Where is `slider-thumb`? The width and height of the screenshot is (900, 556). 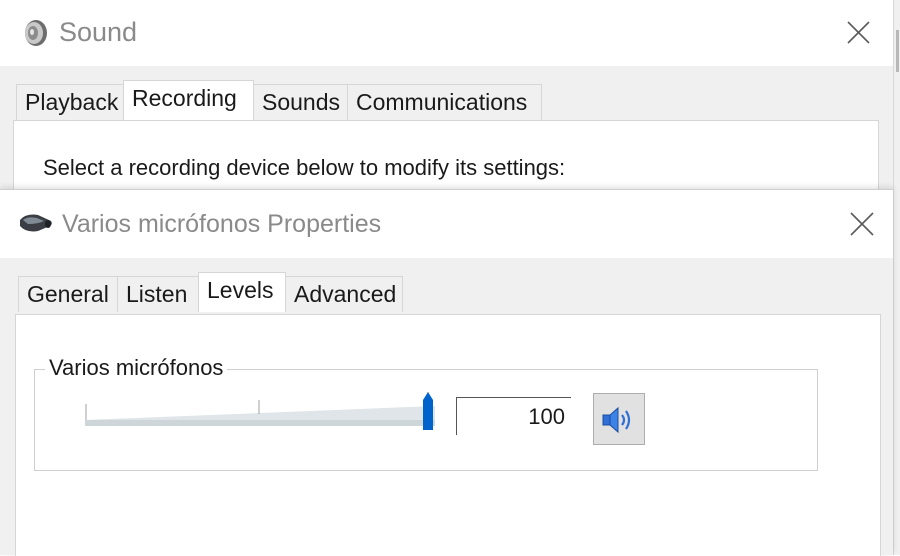 slider-thumb is located at coordinates (428, 411).